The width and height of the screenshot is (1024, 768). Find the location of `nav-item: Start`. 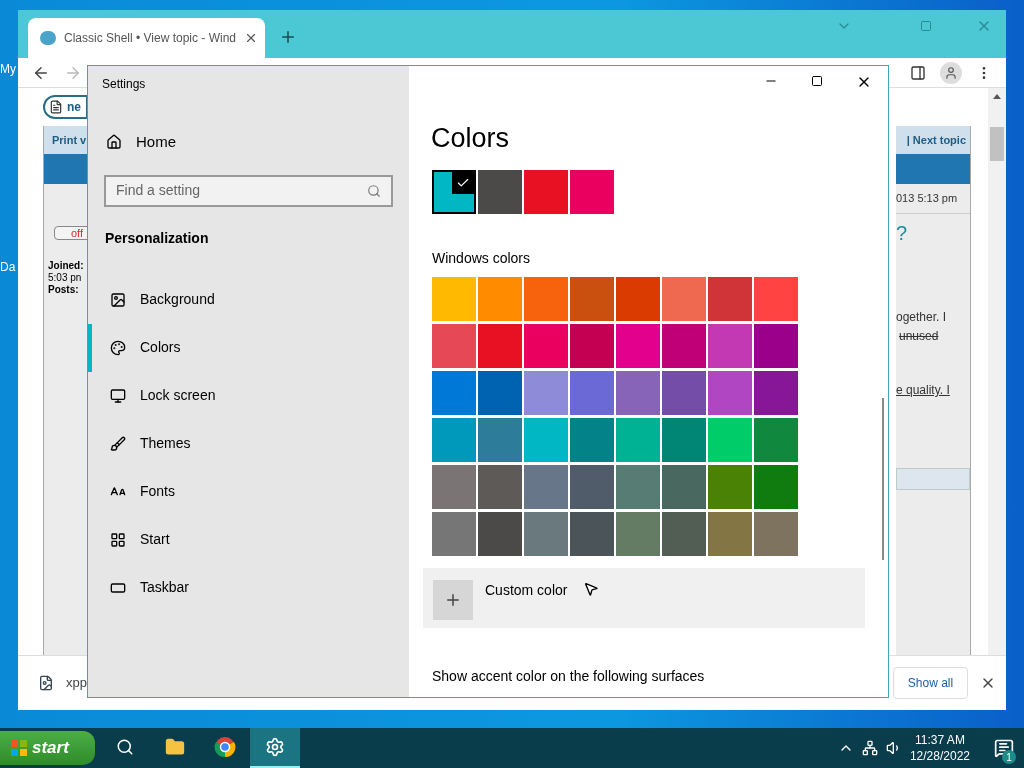

nav-item: Start is located at coordinates (248, 539).